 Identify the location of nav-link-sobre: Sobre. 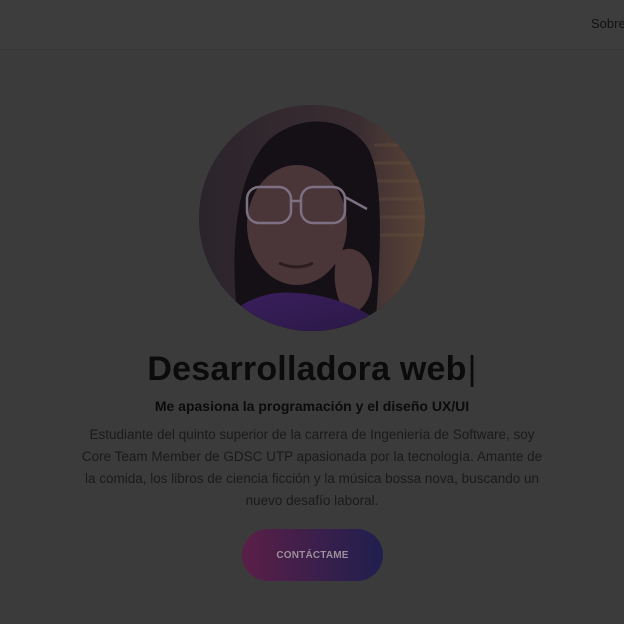
(607, 23).